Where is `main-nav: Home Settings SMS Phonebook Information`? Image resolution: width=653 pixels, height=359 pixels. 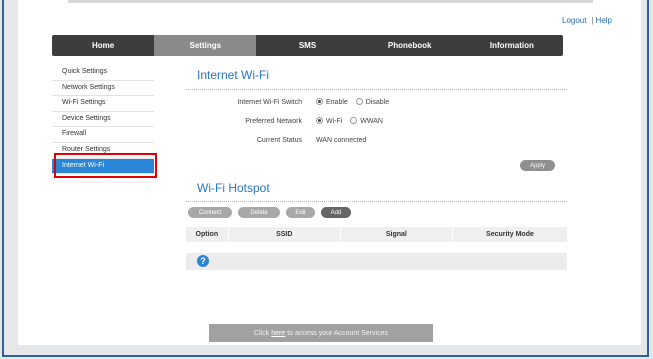 main-nav: Home Settings SMS Phonebook Information is located at coordinates (307, 45).